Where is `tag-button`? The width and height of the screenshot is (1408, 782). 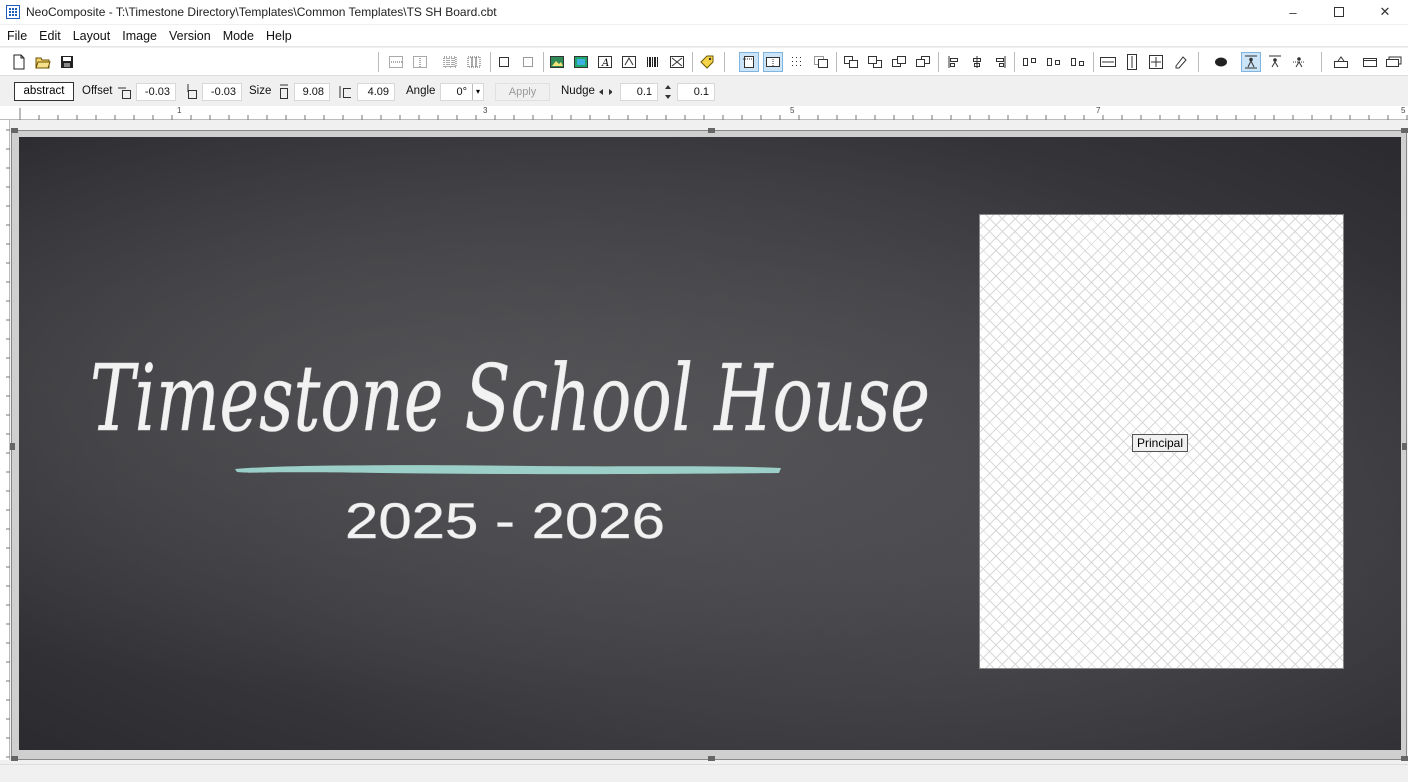
tag-button is located at coordinates (707, 62).